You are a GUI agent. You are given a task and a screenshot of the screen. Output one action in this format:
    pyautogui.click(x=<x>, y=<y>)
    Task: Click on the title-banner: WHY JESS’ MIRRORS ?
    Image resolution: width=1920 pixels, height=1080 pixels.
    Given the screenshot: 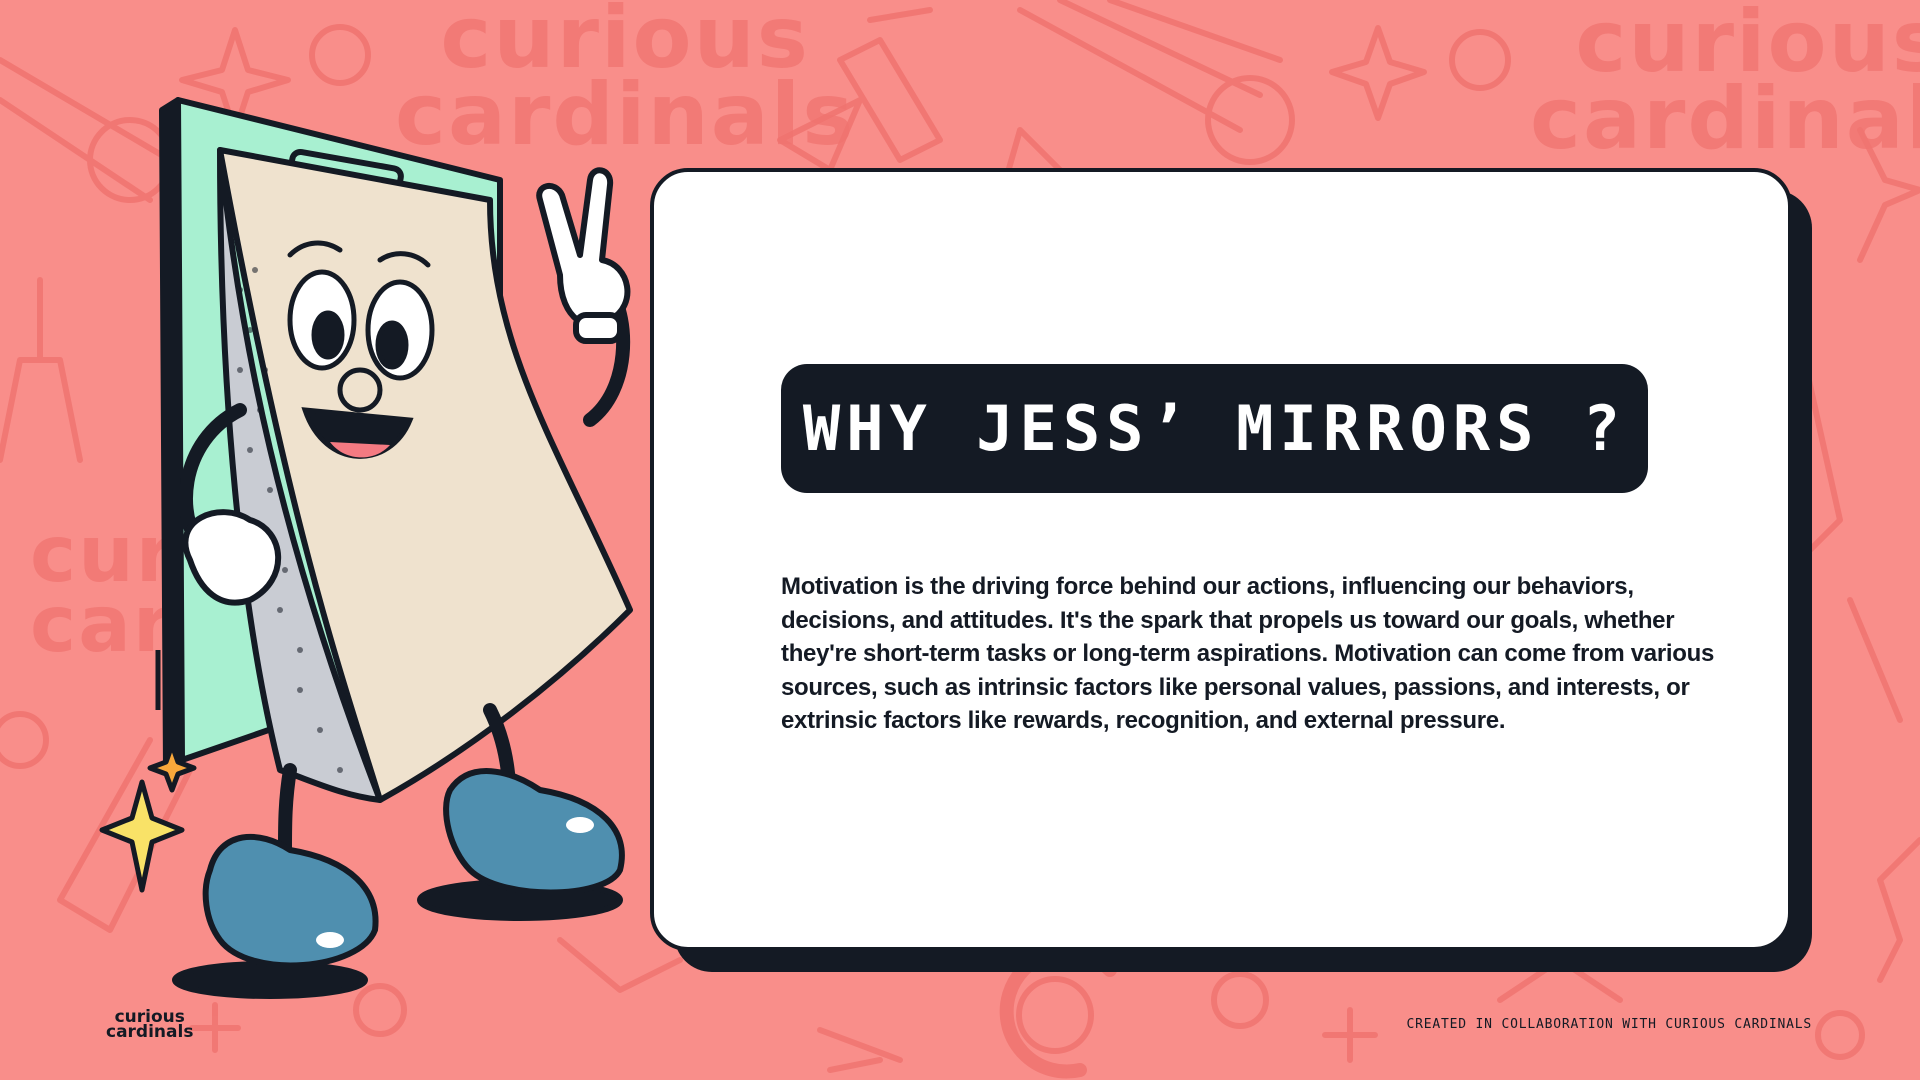 What is the action you would take?
    pyautogui.click(x=1214, y=428)
    